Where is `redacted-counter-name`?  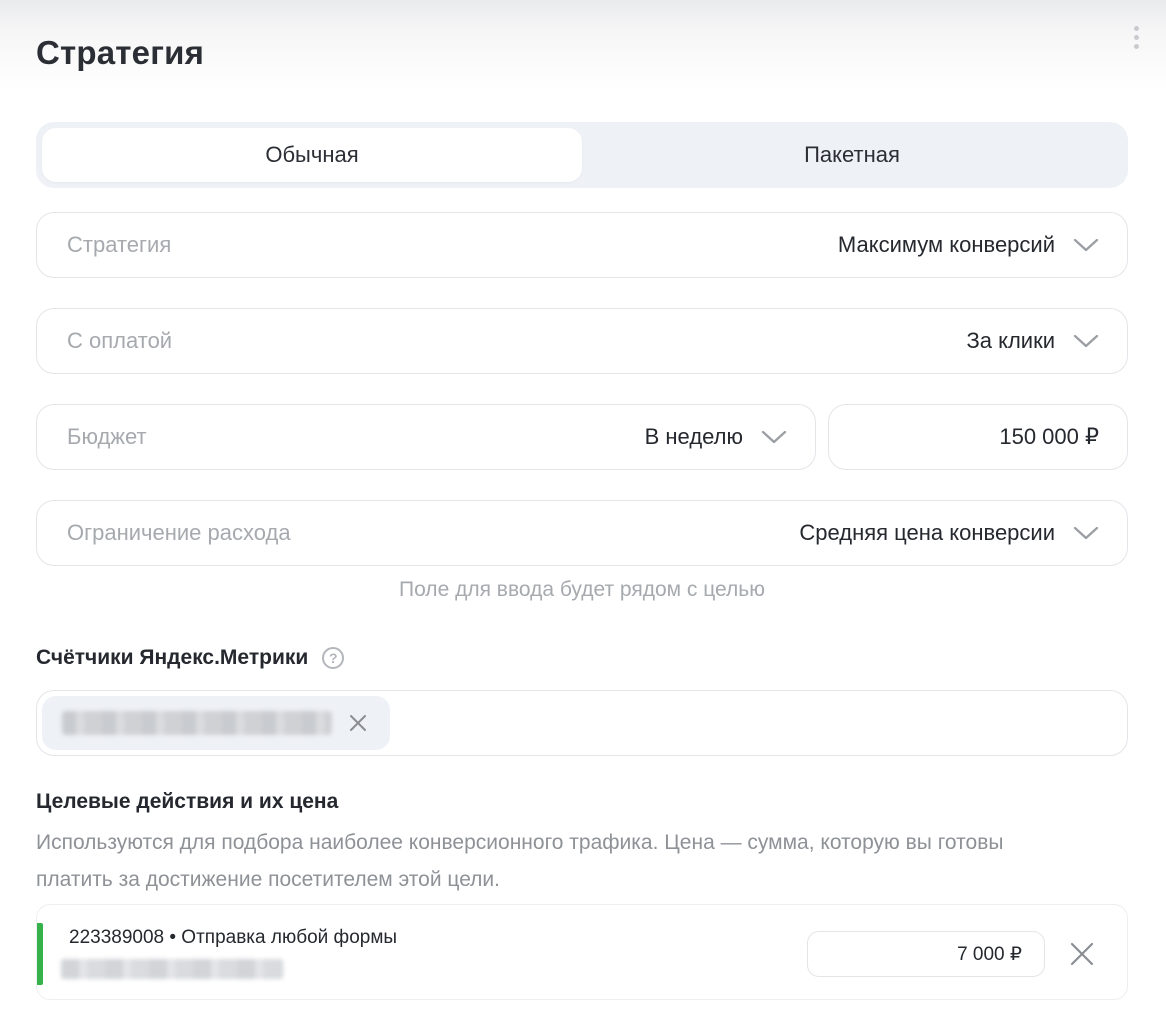
redacted-counter-name is located at coordinates (197, 723).